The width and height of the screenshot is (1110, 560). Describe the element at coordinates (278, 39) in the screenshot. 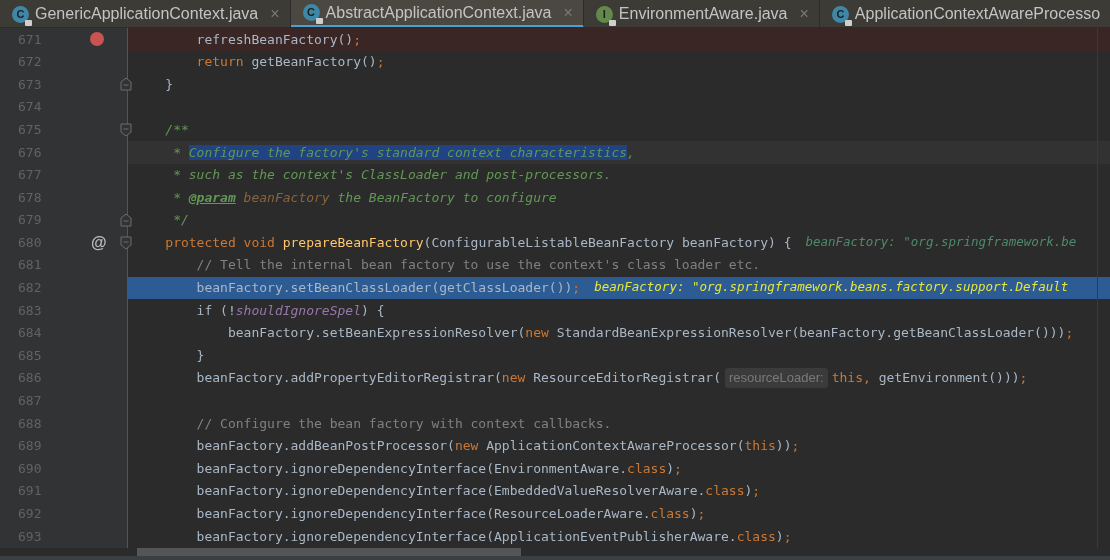

I see `code-line: refreshBeanFactory();` at that location.